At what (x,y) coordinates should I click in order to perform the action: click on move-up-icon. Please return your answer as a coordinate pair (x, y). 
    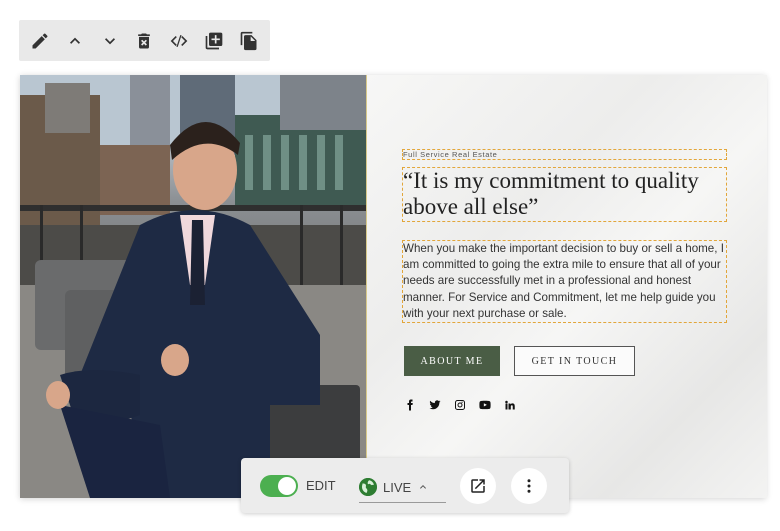
    Looking at the image, I should click on (75, 41).